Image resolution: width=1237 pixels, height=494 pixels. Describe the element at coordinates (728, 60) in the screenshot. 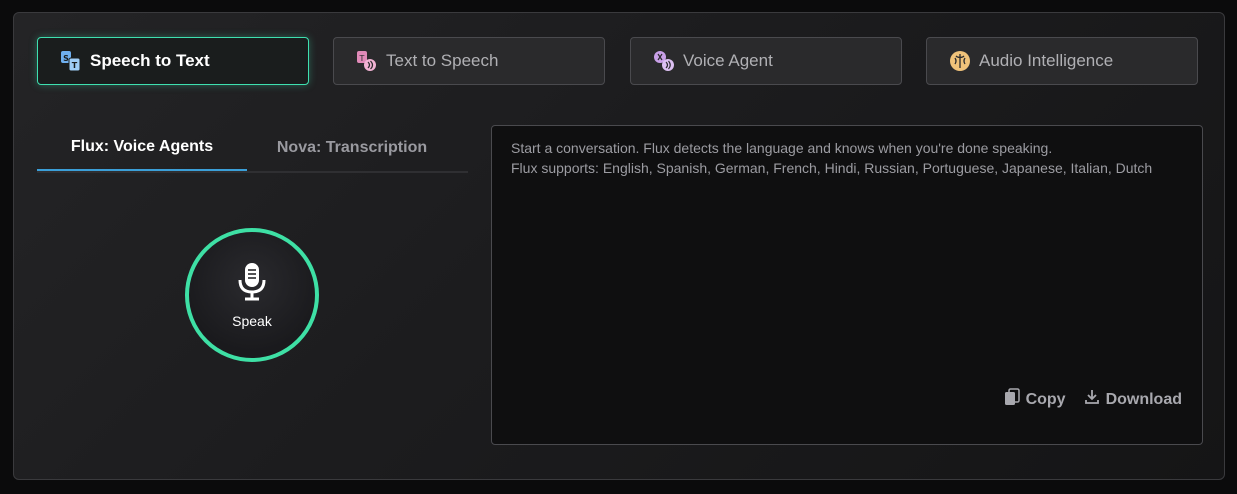

I see `tab-label: Voice Agent` at that location.